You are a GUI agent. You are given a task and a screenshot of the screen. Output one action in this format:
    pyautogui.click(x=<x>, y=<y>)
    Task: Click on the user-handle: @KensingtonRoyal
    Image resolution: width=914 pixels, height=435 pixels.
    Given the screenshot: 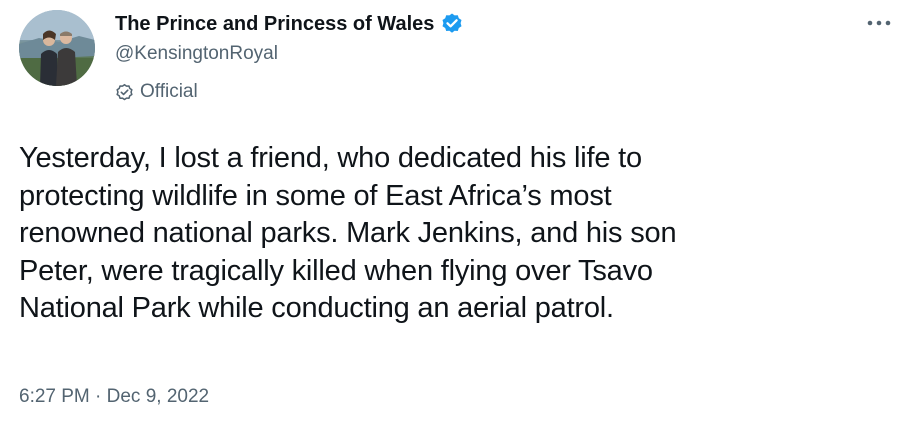 What is the action you would take?
    pyautogui.click(x=289, y=54)
    